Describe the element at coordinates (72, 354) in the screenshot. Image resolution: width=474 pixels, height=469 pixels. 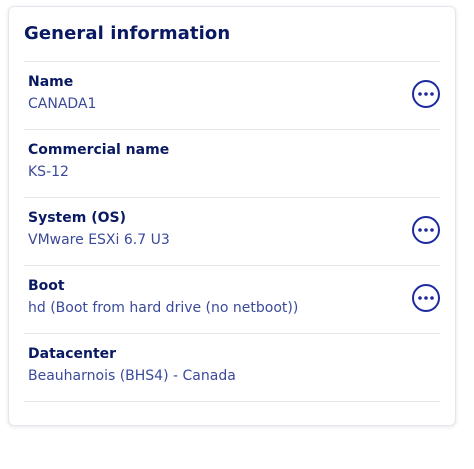
I see `row-label: Datacenter` at that location.